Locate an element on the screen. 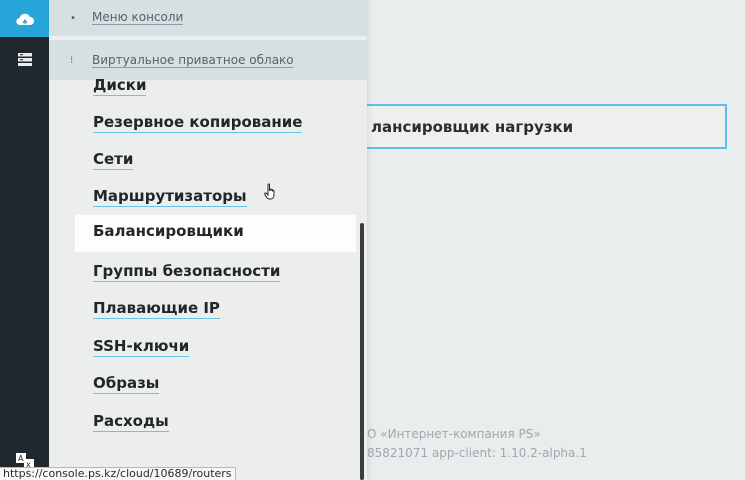 This screenshot has height=480, width=745. vertical-dots-icon: ⁝ is located at coordinates (72, 60).